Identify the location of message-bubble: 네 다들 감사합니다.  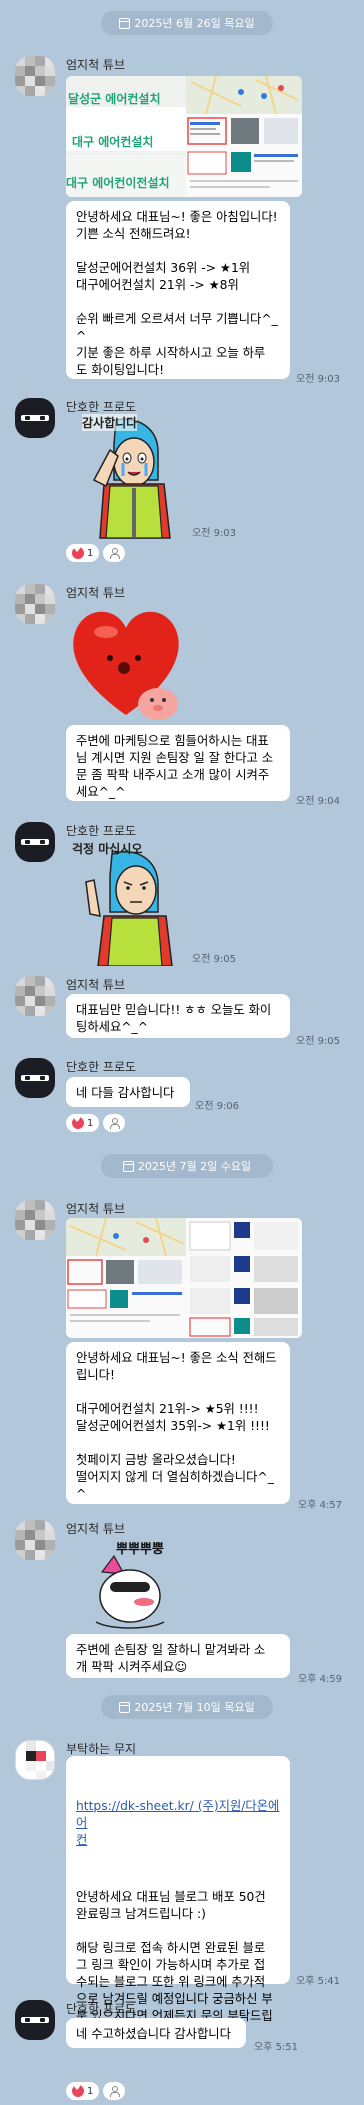
(128, 1092).